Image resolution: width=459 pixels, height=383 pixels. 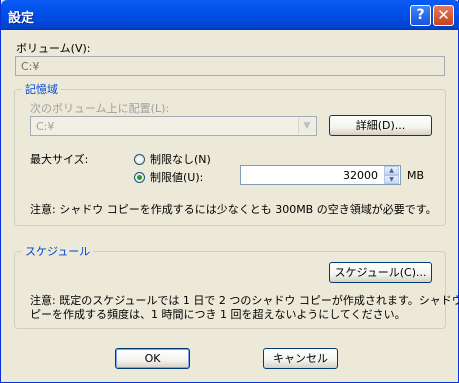 What do you see at coordinates (58, 251) in the screenshot?
I see `schedule-group-title: スケジュール` at bounding box center [58, 251].